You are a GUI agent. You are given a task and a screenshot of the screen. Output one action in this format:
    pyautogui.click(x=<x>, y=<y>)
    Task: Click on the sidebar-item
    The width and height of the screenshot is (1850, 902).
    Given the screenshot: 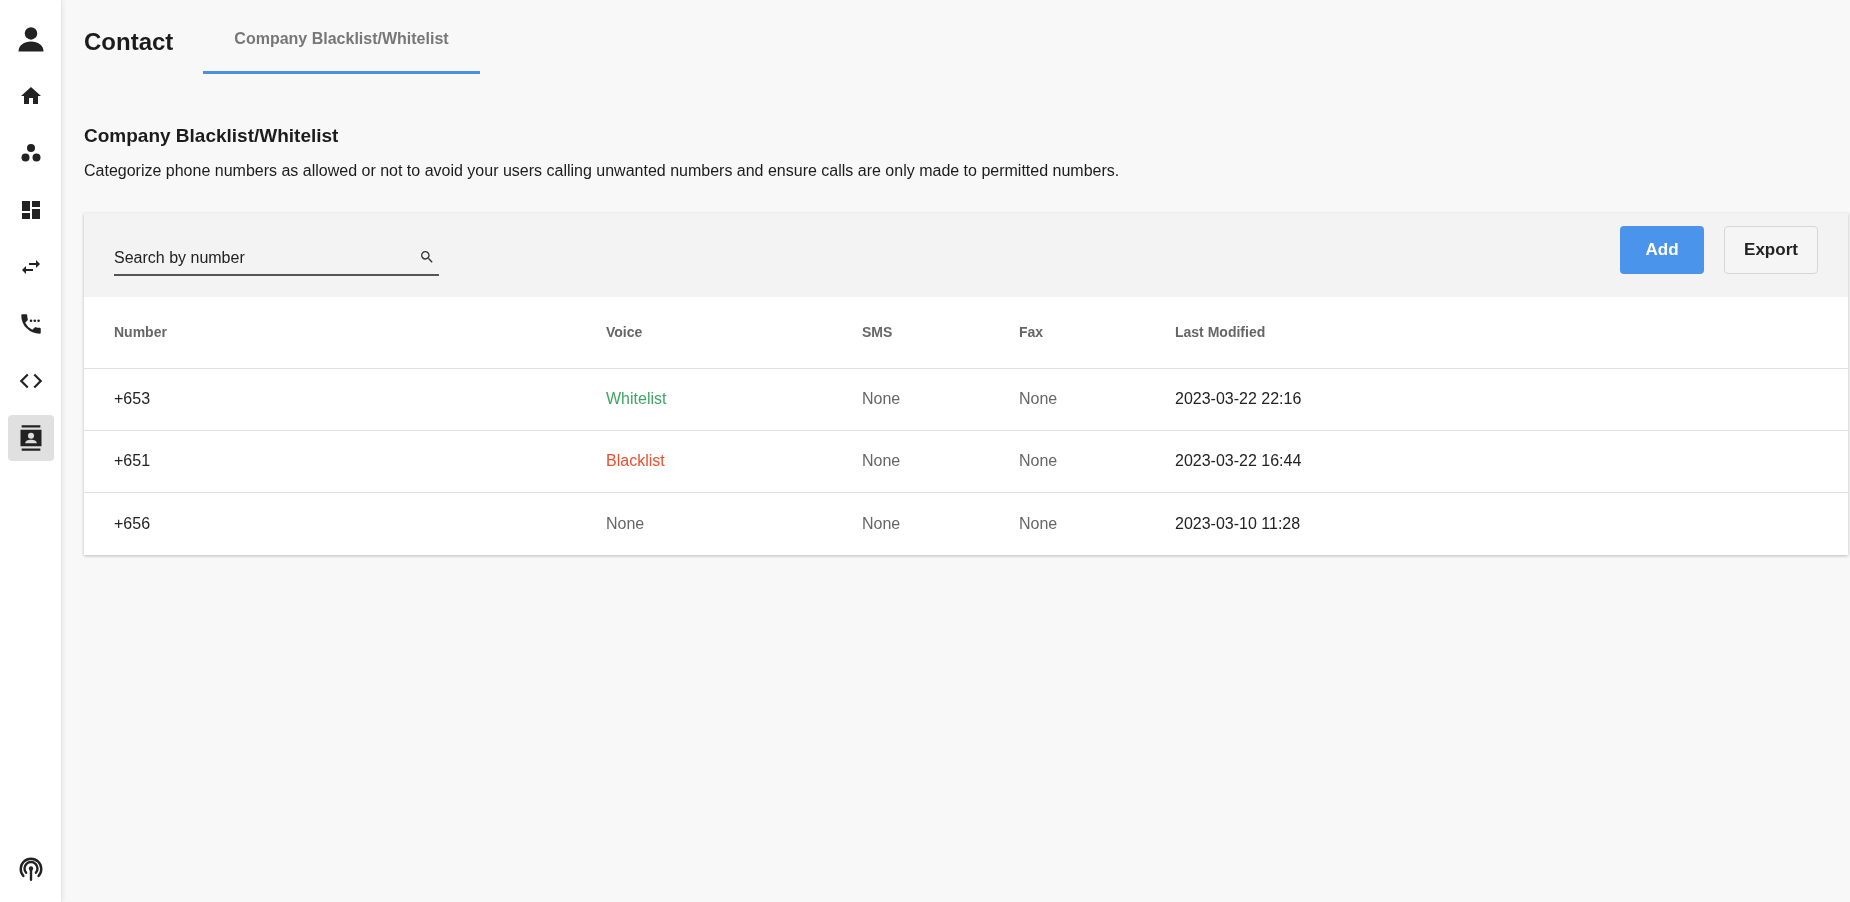 What is the action you would take?
    pyautogui.click(x=30, y=438)
    